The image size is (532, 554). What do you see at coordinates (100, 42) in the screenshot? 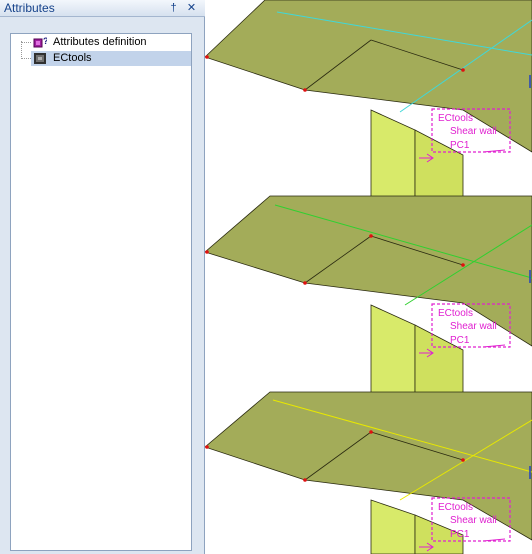
I see `tree-item-label: Attributes definition` at bounding box center [100, 42].